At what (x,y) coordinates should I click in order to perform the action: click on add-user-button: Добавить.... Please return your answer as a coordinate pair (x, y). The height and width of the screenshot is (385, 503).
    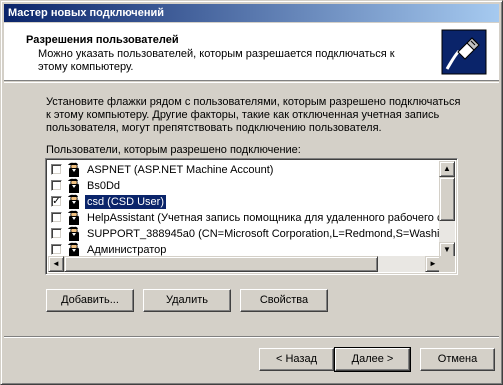
    Looking at the image, I should click on (90, 300).